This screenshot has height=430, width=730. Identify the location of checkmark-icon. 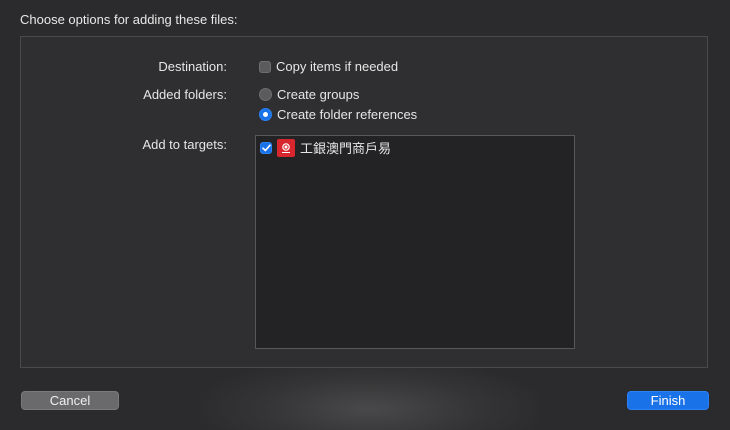
(266, 147).